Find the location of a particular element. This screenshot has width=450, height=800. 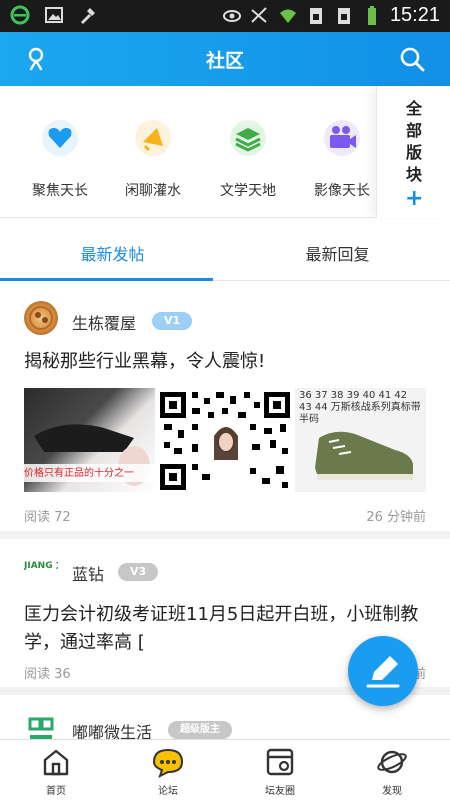

level-badge: 超级版主 is located at coordinates (200, 730).